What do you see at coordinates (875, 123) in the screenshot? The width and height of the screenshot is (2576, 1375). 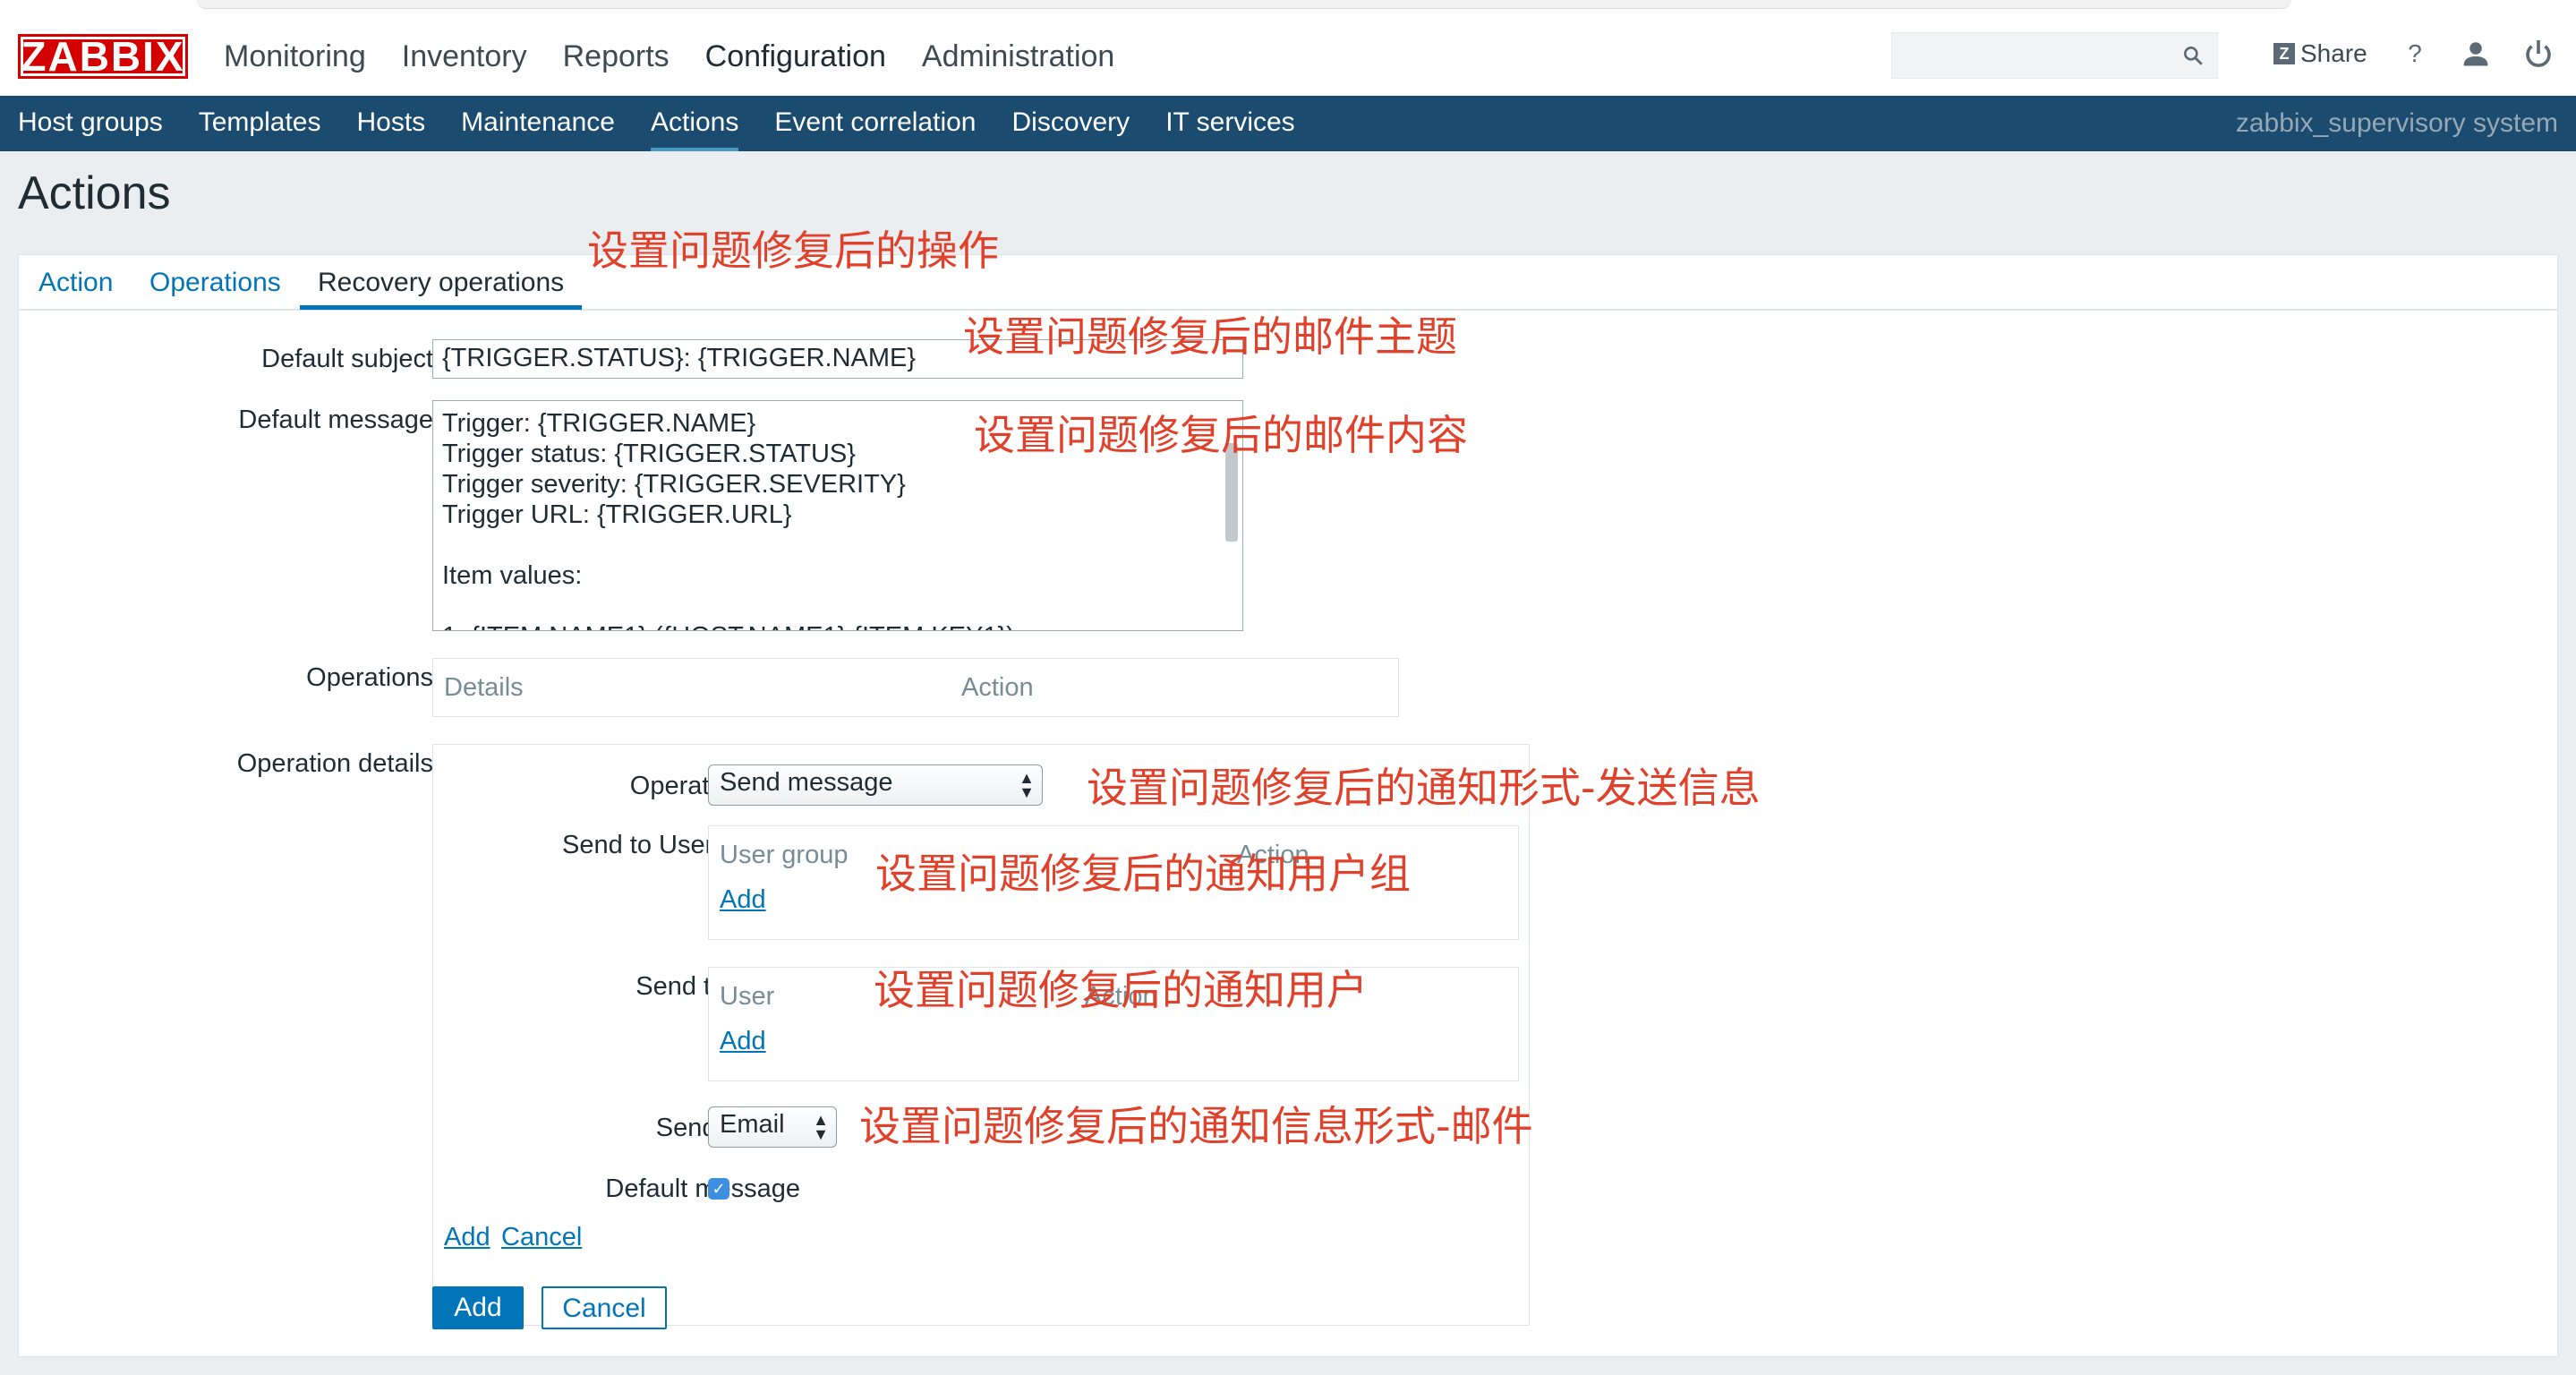 I see `subnav-event-correlation: Event correlation` at bounding box center [875, 123].